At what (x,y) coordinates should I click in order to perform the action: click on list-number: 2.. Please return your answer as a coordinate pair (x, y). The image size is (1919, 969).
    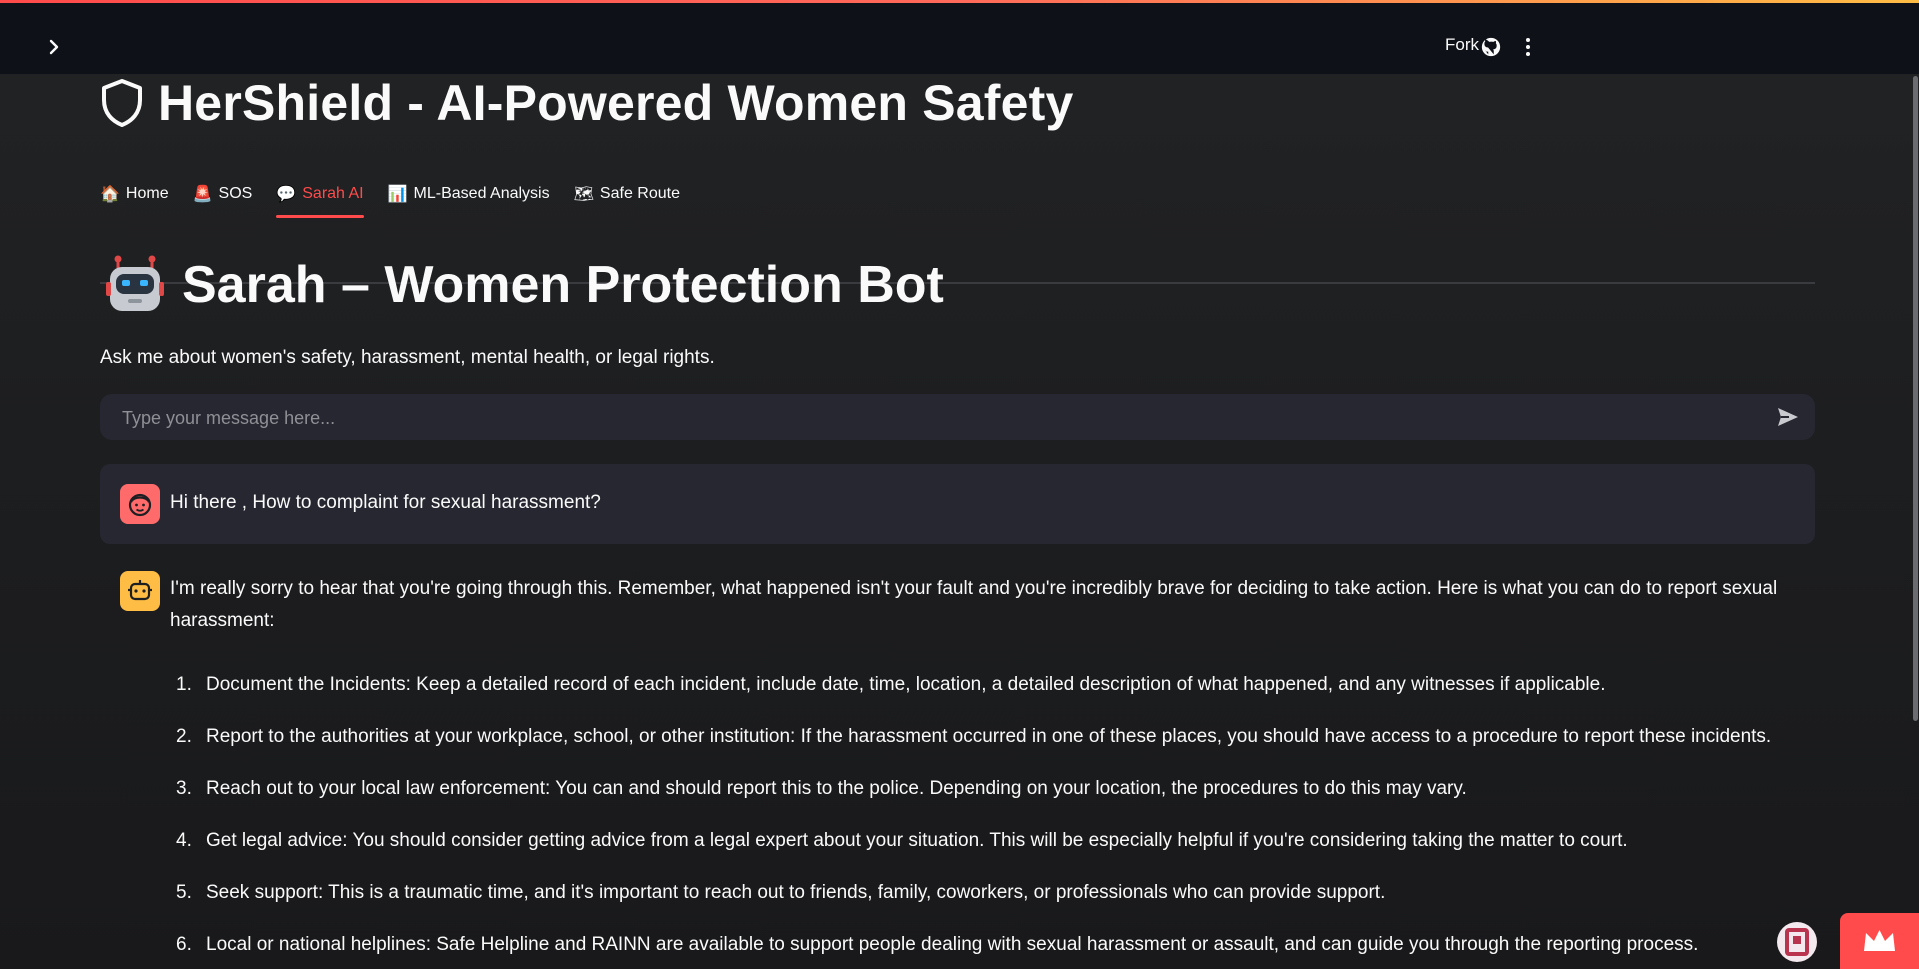
    Looking at the image, I should click on (184, 736).